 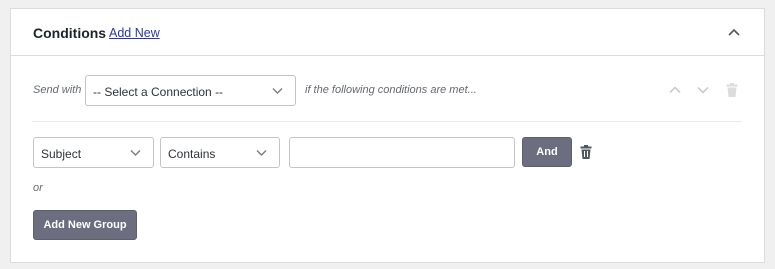 I want to click on or-label: or, so click(x=38, y=188).